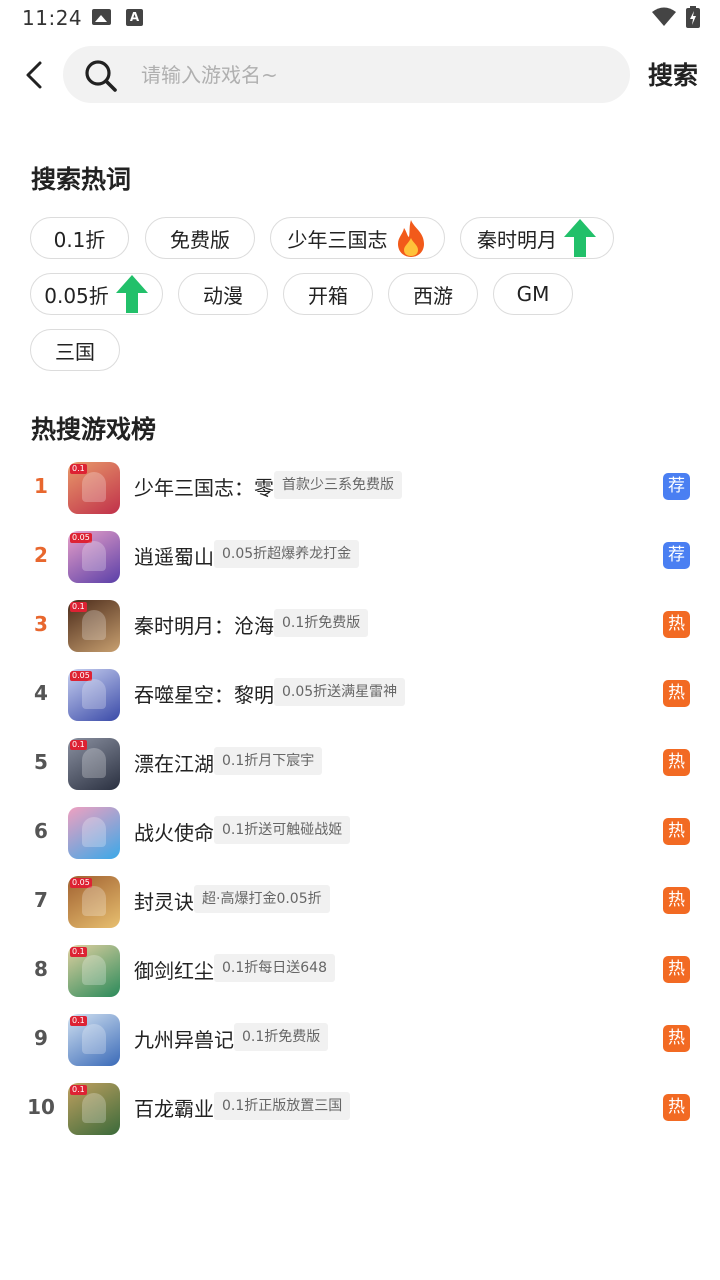 The image size is (720, 1280). Describe the element at coordinates (360, 902) in the screenshot. I see `ranking-row: 7 0.05 封灵诀 超·高爆打金0.05折 热` at that location.